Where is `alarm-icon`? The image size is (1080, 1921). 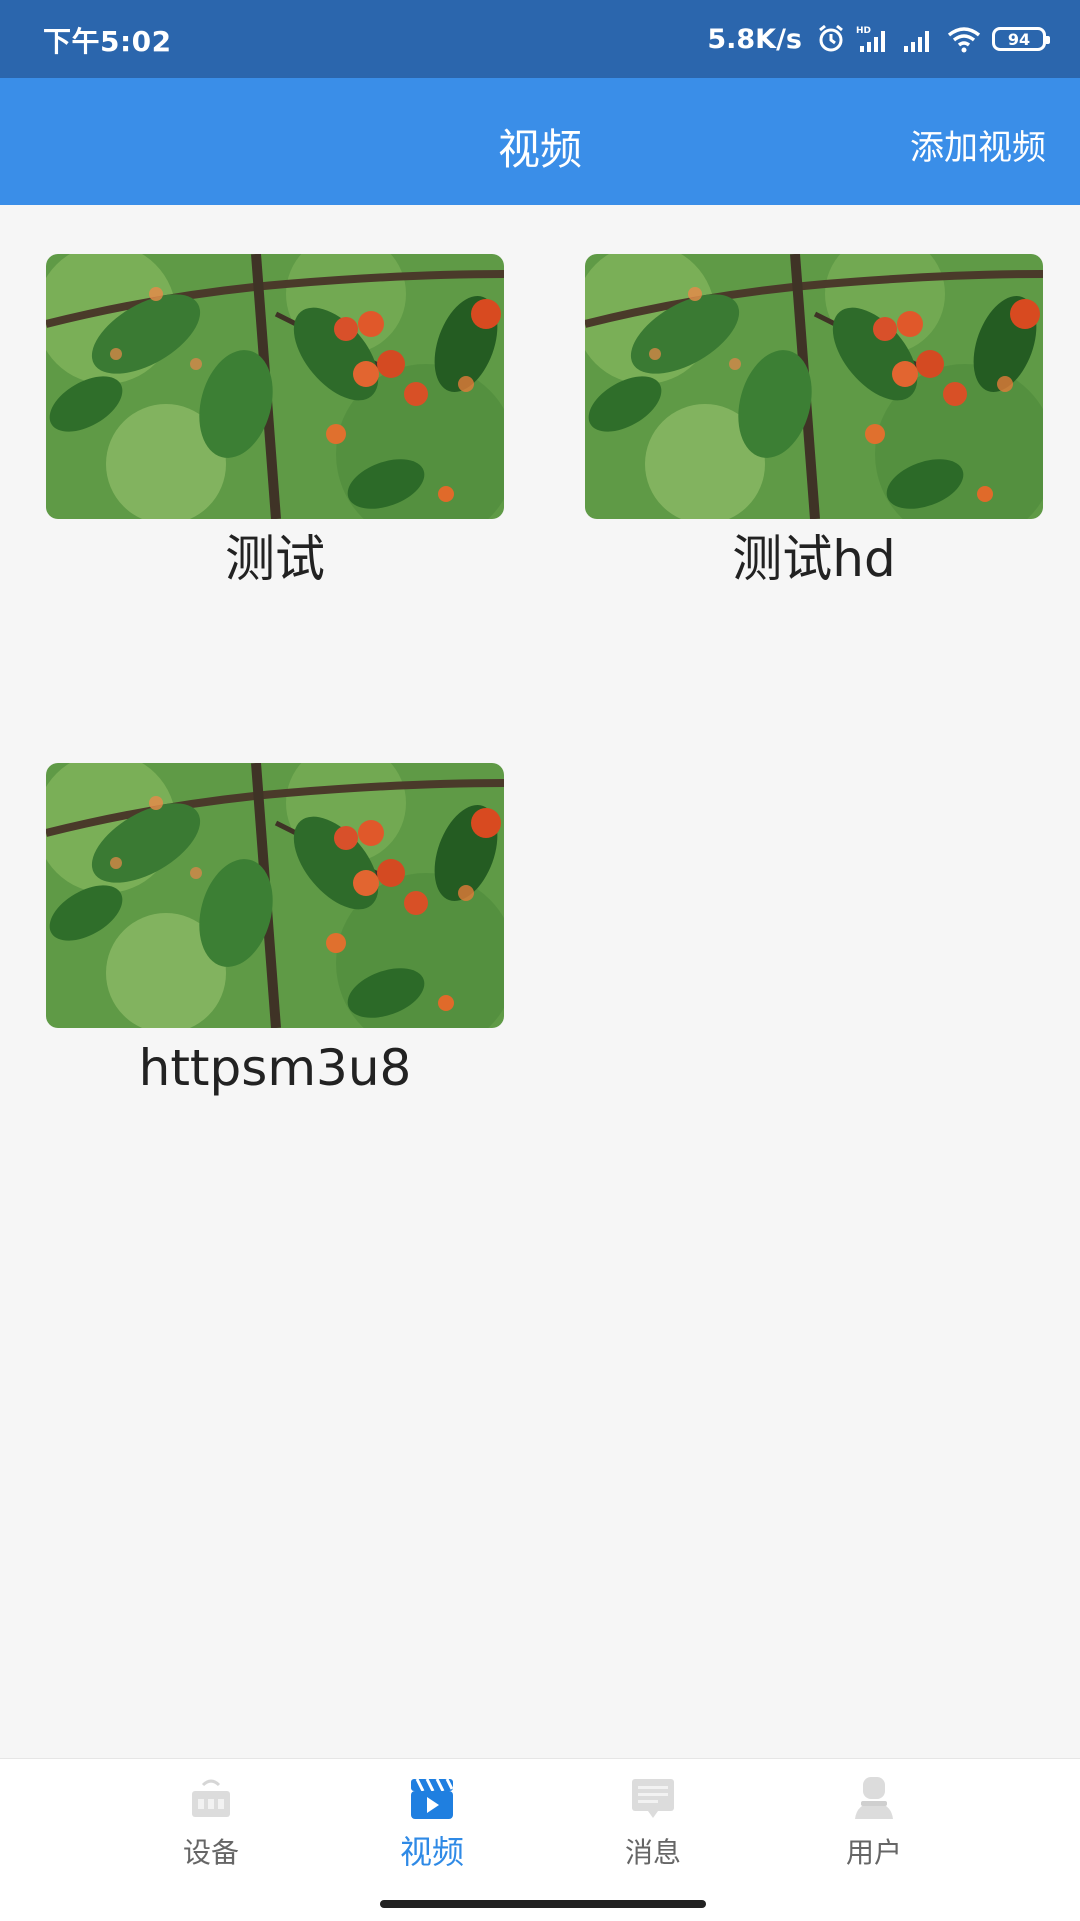 alarm-icon is located at coordinates (831, 38).